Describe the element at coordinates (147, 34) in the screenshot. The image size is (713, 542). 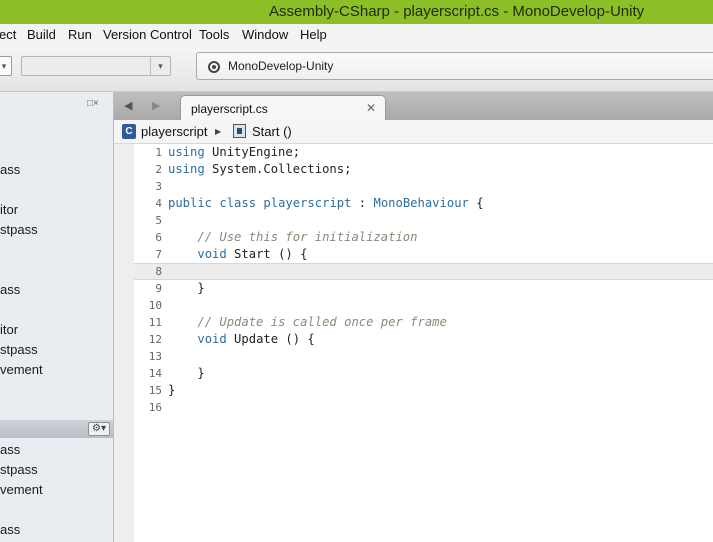
I see `menu-version-control: Version Control` at that location.